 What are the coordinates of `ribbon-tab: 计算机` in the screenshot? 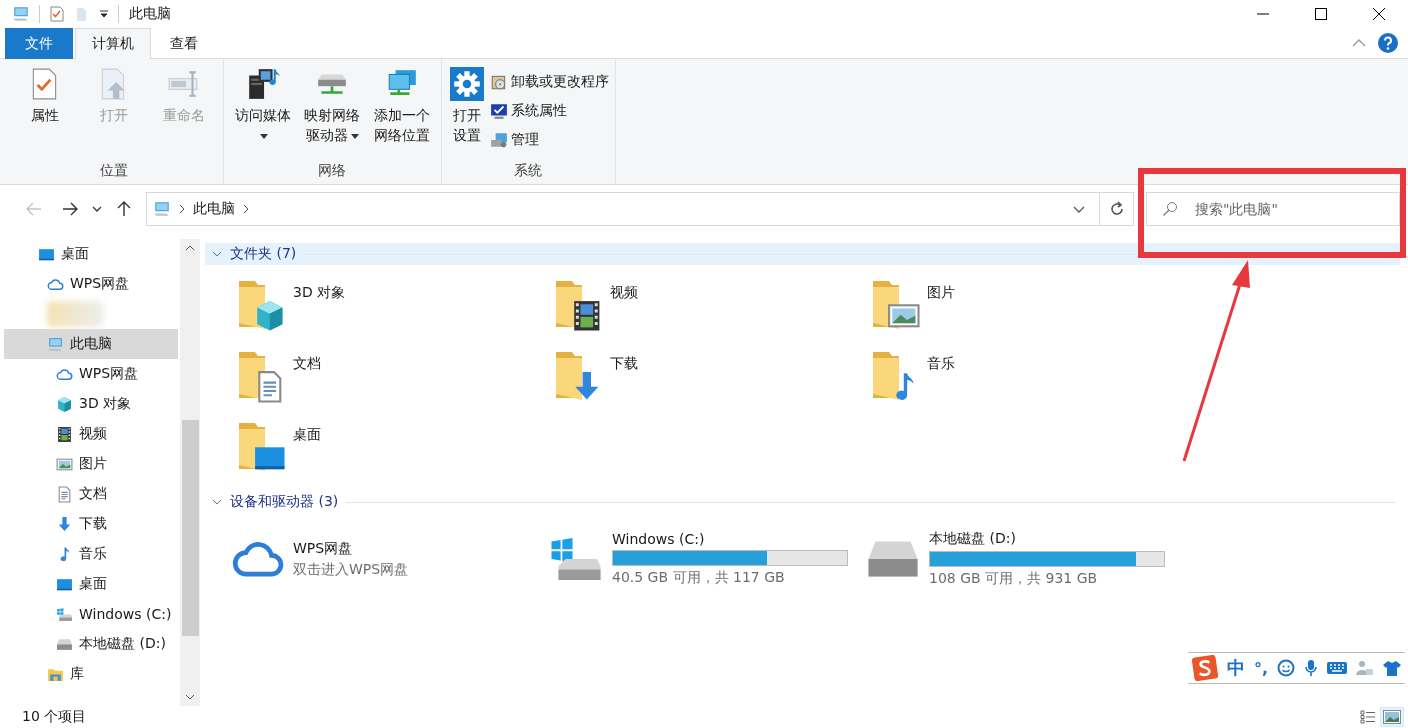 It's located at (113, 43).